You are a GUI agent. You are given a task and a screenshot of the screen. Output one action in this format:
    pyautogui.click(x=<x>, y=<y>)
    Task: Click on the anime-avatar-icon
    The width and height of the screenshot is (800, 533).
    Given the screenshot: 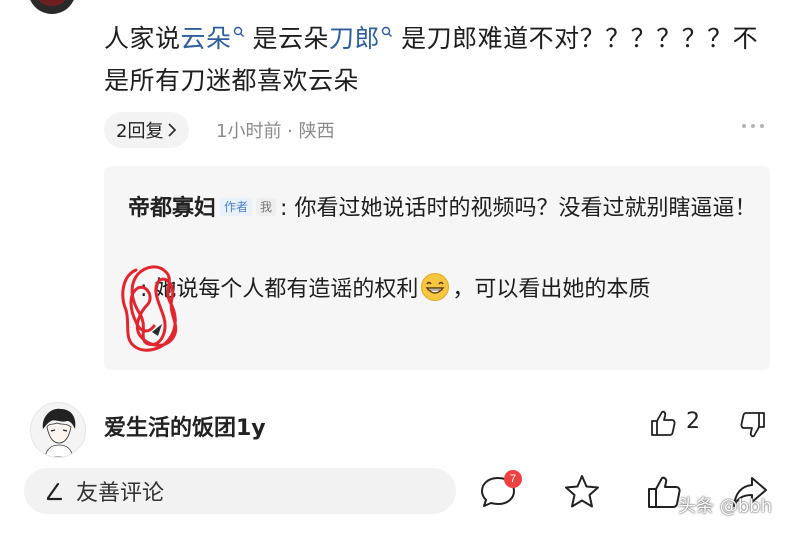 What is the action you would take?
    pyautogui.click(x=58, y=430)
    